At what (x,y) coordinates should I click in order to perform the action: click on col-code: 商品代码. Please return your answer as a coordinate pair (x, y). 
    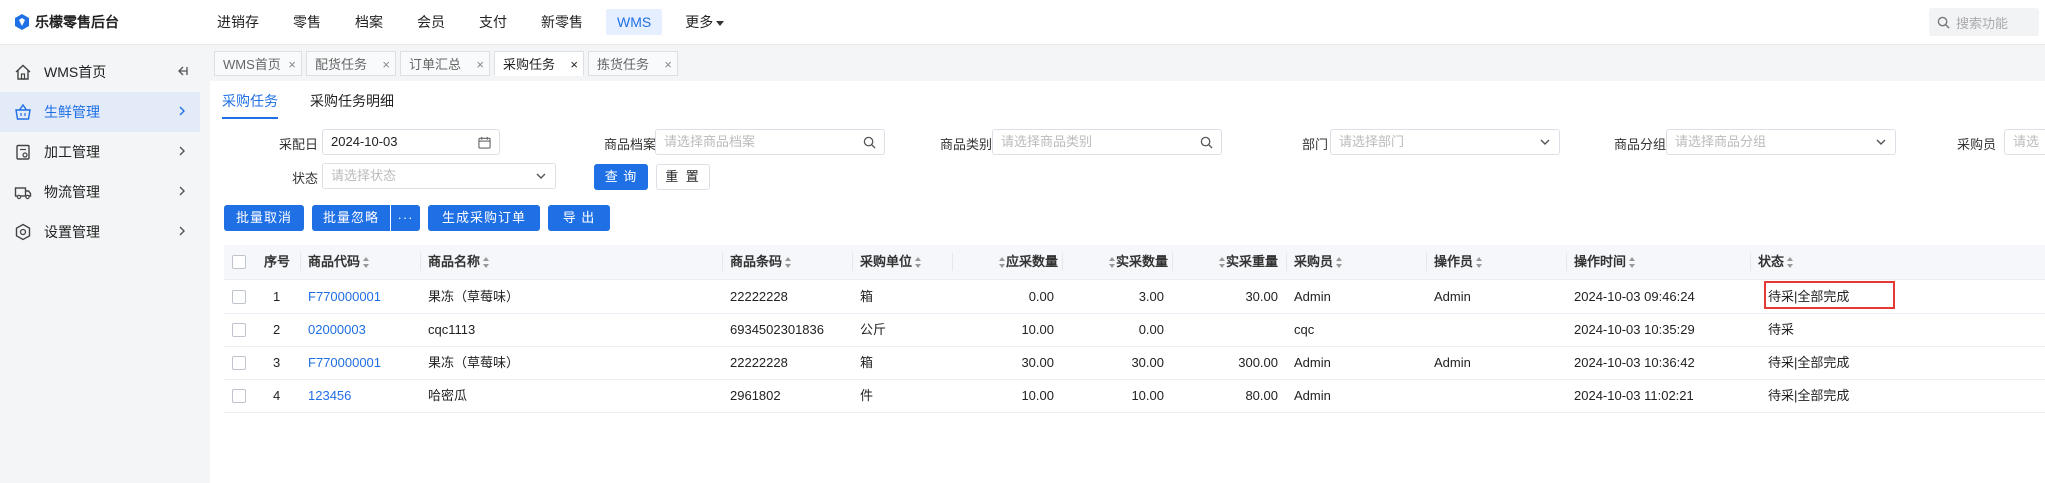
    Looking at the image, I should click on (339, 262).